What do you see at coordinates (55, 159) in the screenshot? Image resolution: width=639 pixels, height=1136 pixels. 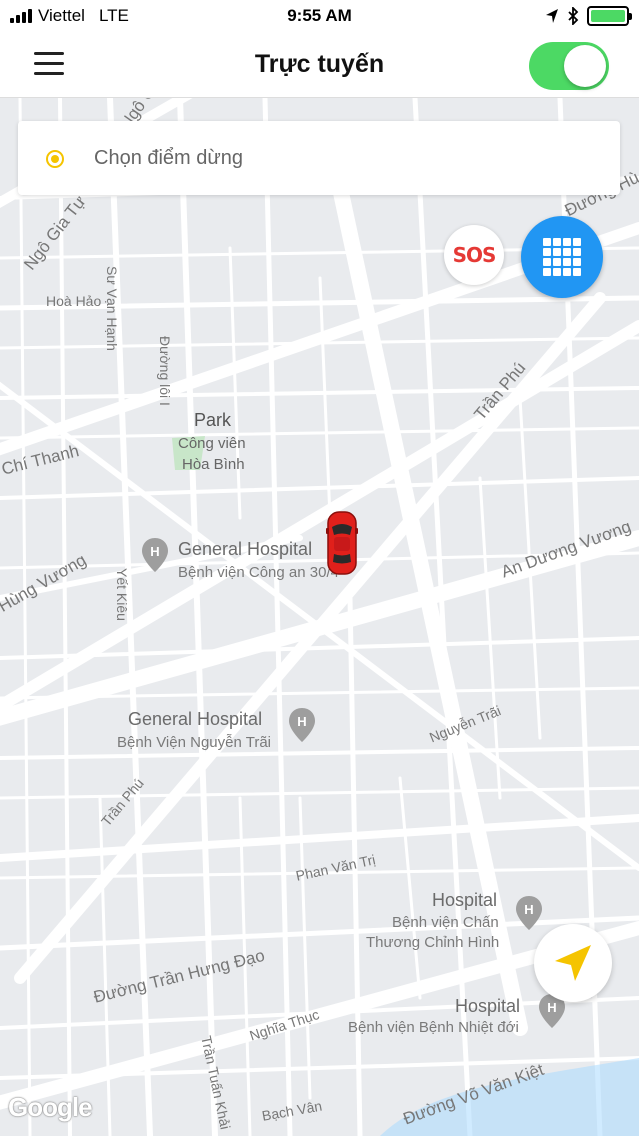 I see `location-dot-icon` at bounding box center [55, 159].